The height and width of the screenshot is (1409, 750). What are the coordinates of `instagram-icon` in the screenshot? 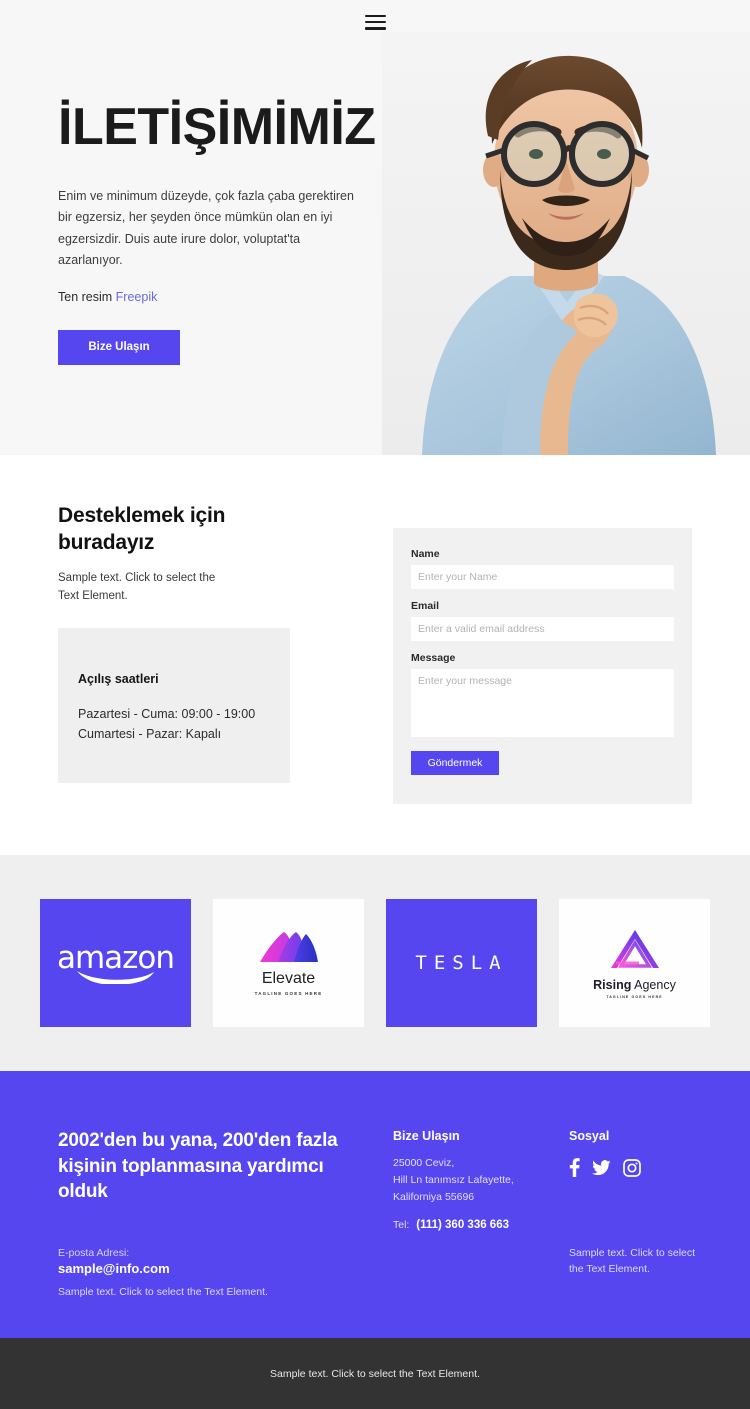 It's located at (632, 1167).